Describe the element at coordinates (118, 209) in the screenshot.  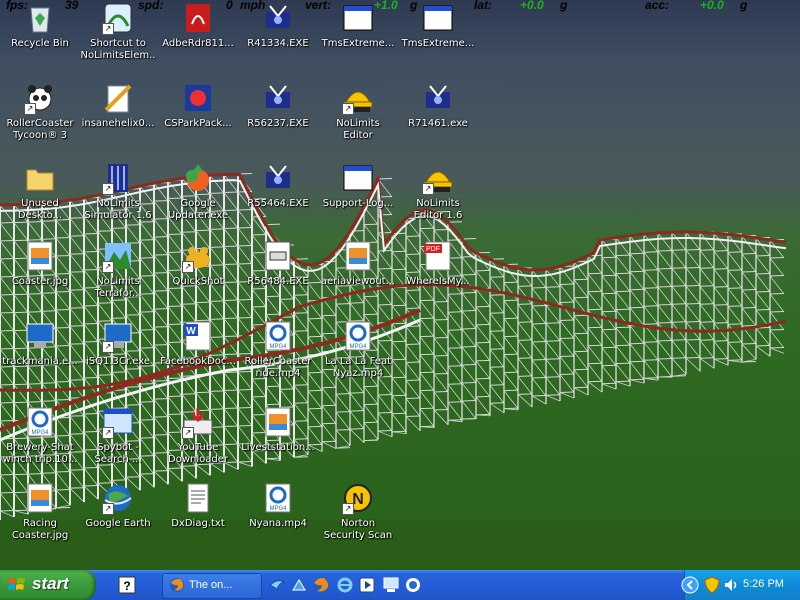
I see `desktop-icon-label: NoLimits Simulator 1.6` at that location.